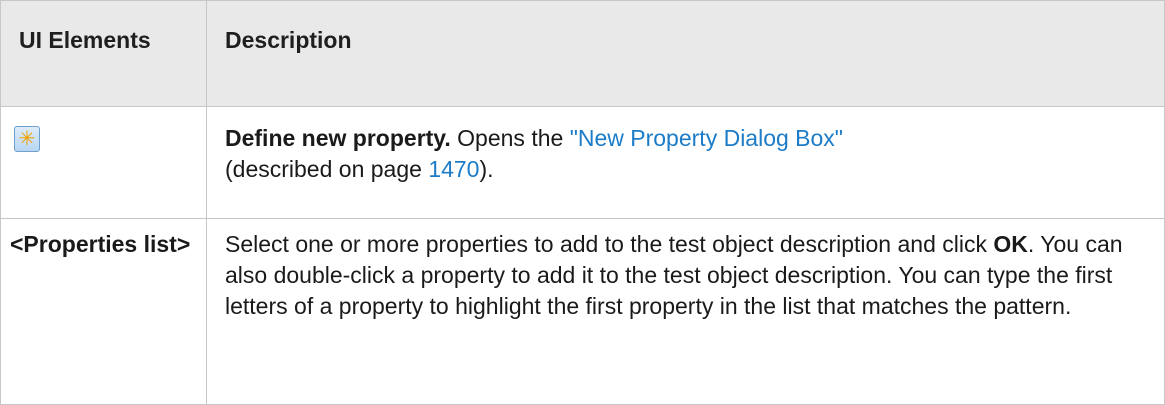  Describe the element at coordinates (486, 169) in the screenshot. I see `description-text: ).` at that location.